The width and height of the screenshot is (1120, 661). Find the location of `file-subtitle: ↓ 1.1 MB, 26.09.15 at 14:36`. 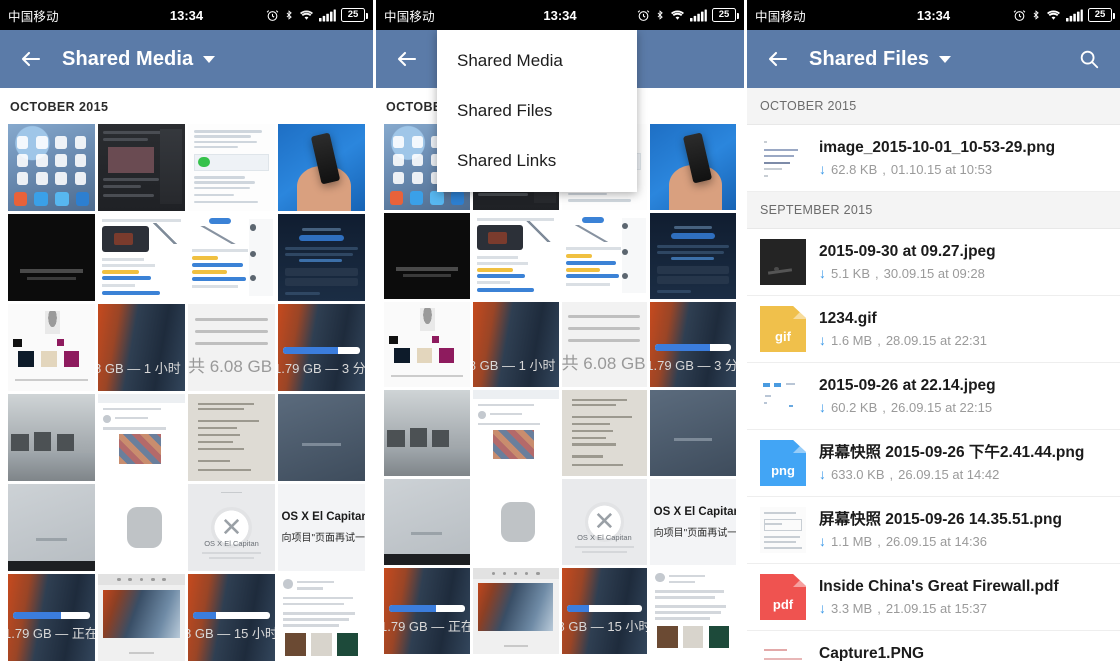

file-subtitle: ↓ 1.1 MB, 26.09.15 at 14:36 is located at coordinates (903, 541).